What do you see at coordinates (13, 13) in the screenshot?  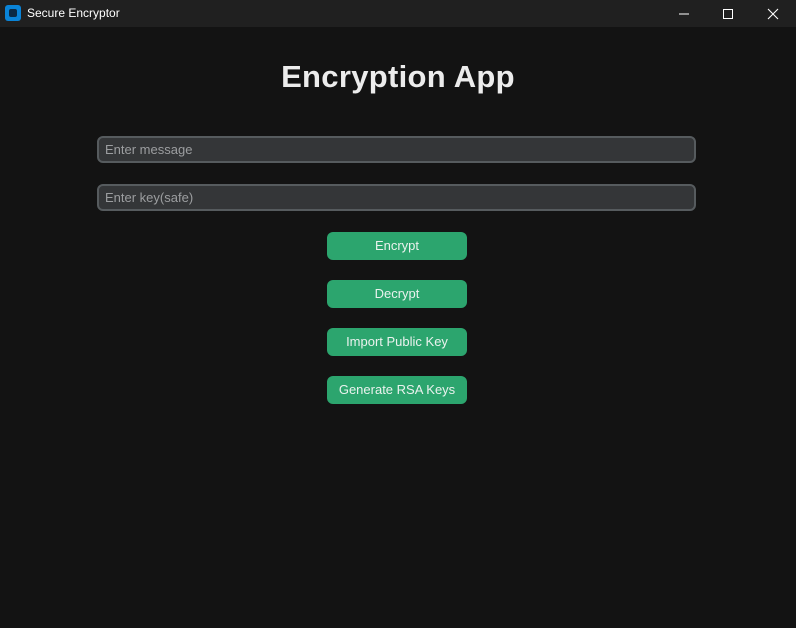 I see `app-icon` at bounding box center [13, 13].